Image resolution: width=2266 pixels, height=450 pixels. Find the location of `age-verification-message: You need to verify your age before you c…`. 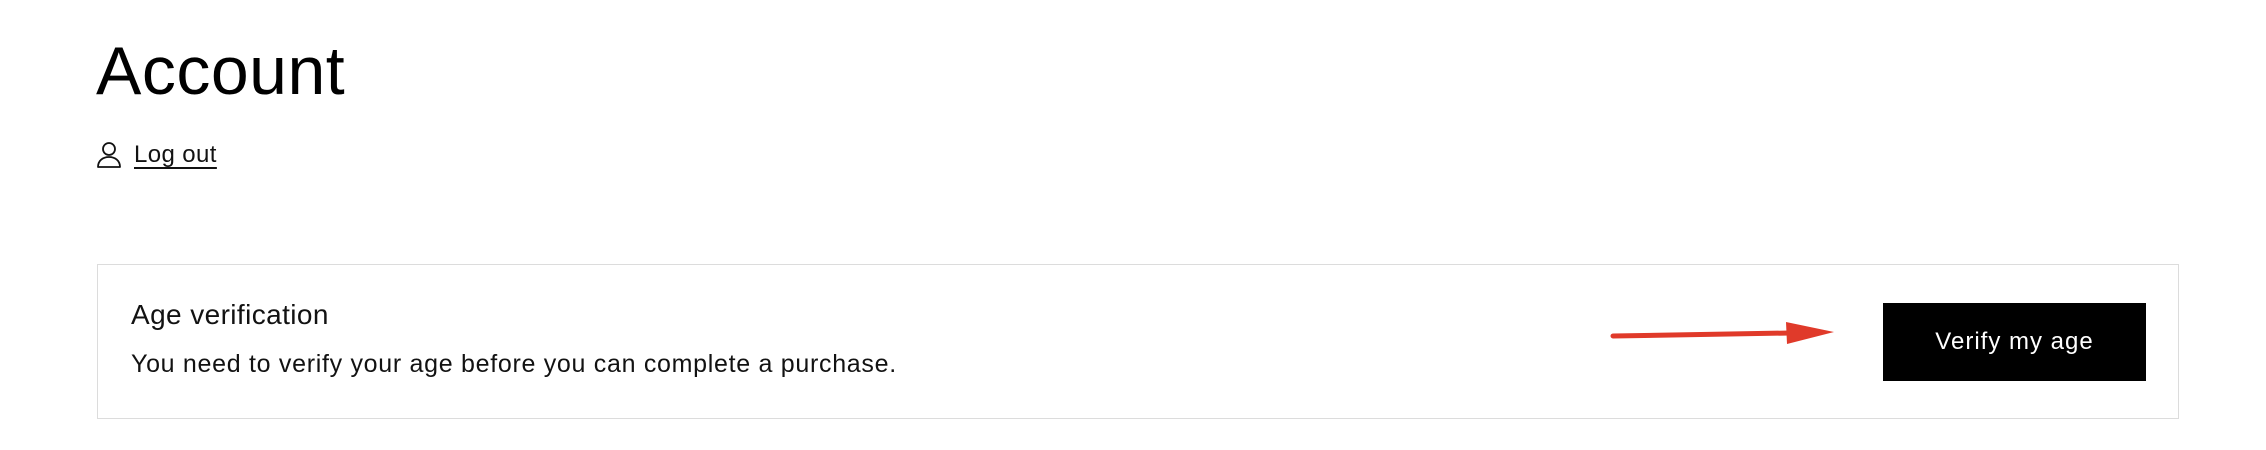

age-verification-message: You need to verify your age before you c… is located at coordinates (514, 364).